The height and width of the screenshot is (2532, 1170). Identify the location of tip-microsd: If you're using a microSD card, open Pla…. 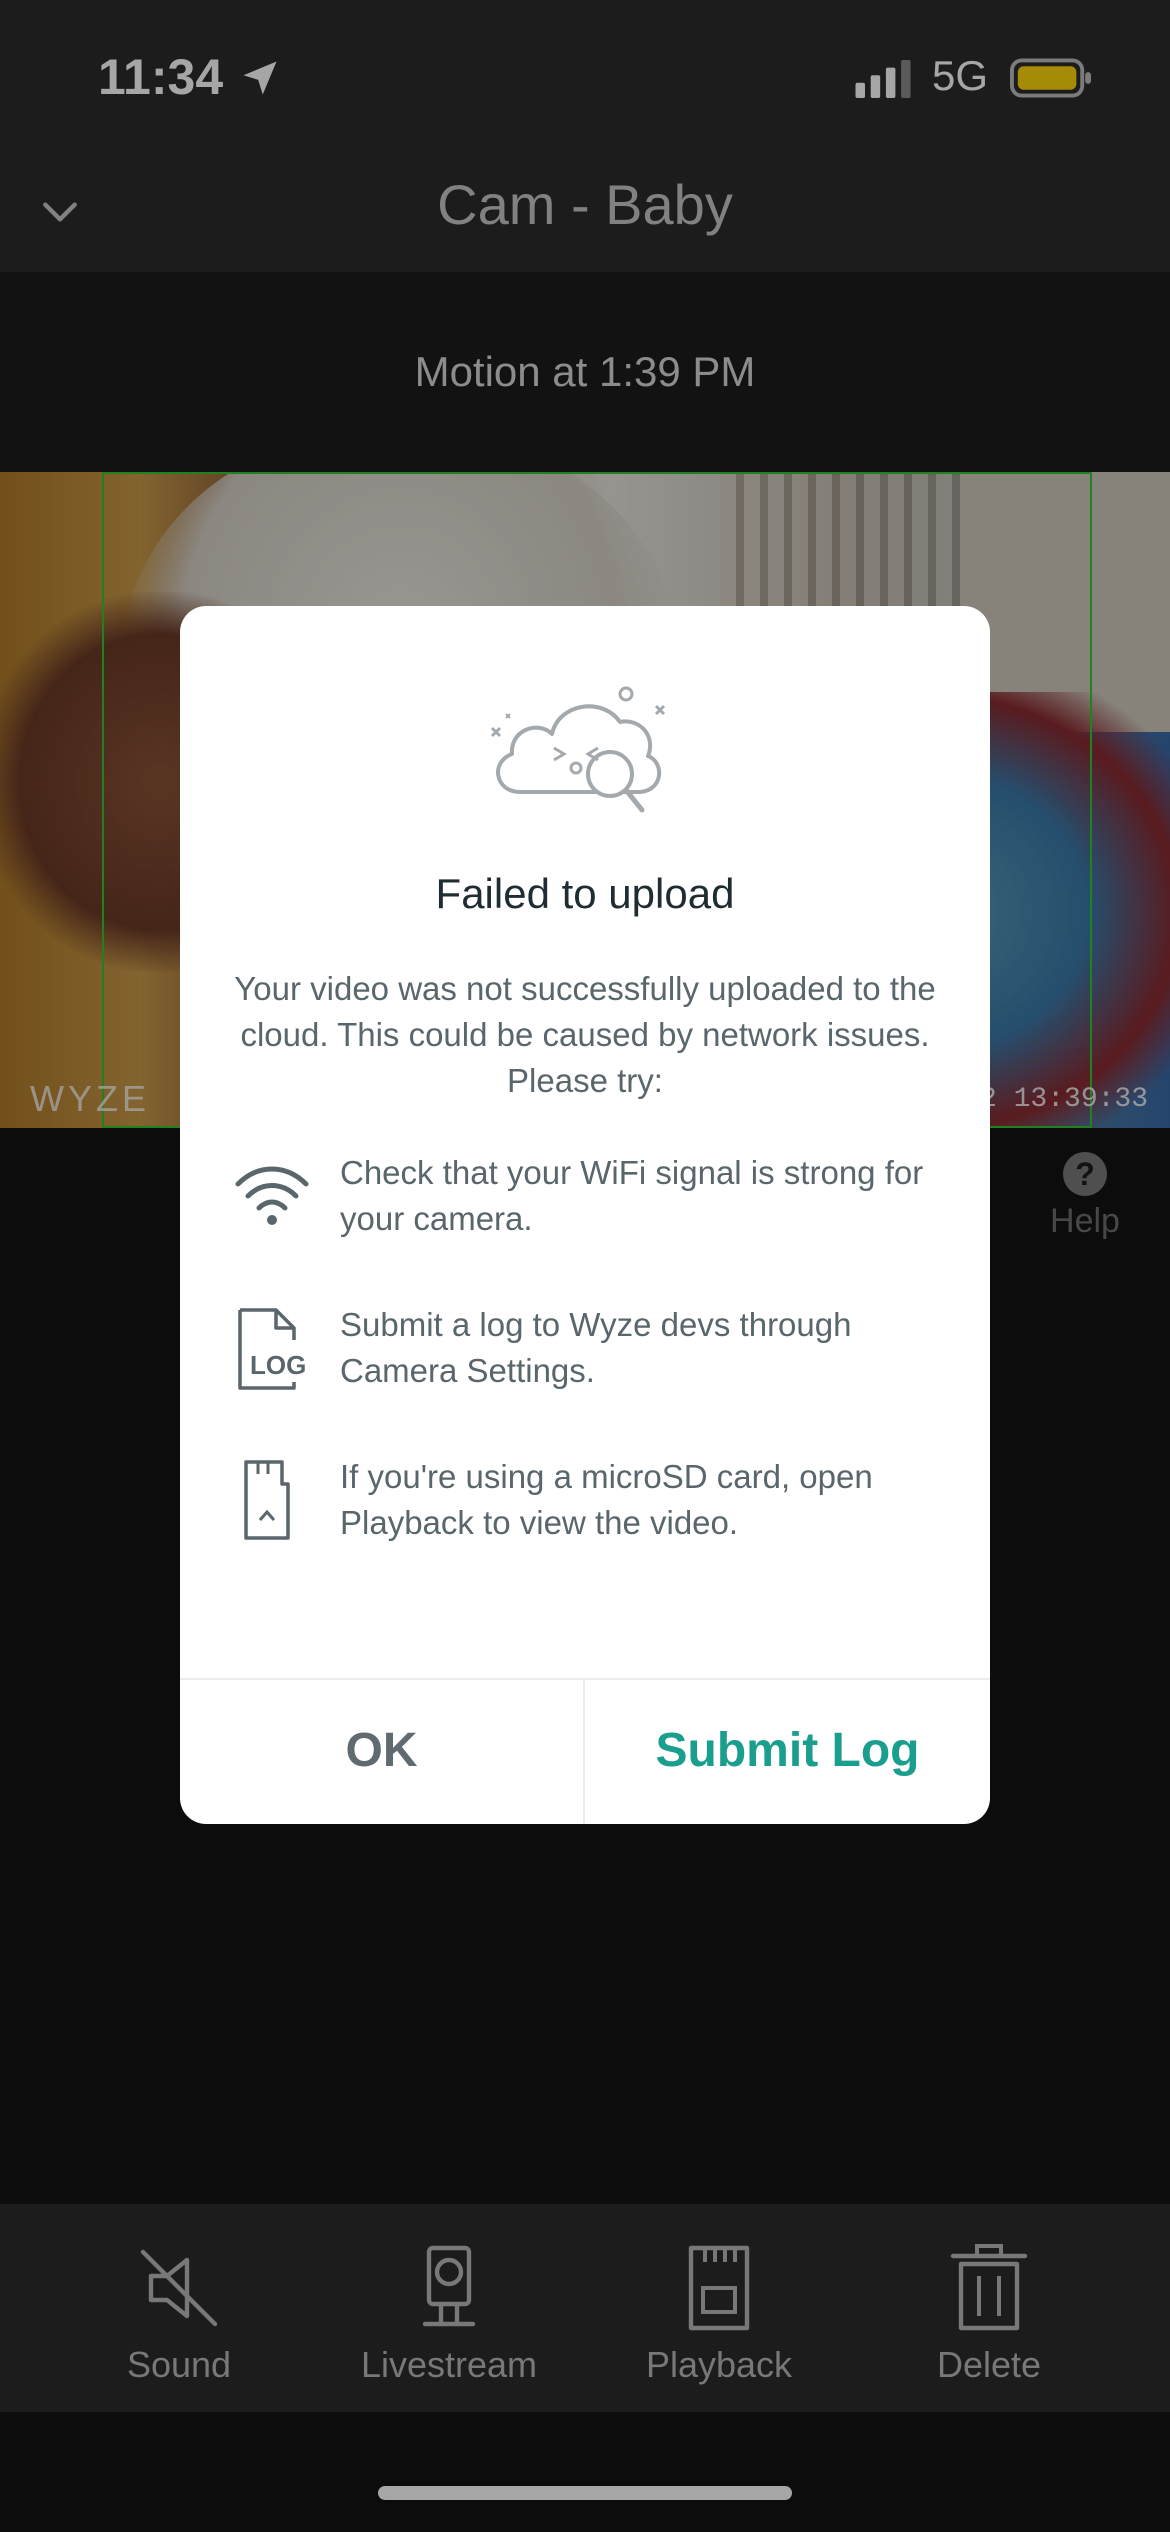
(592, 1504).